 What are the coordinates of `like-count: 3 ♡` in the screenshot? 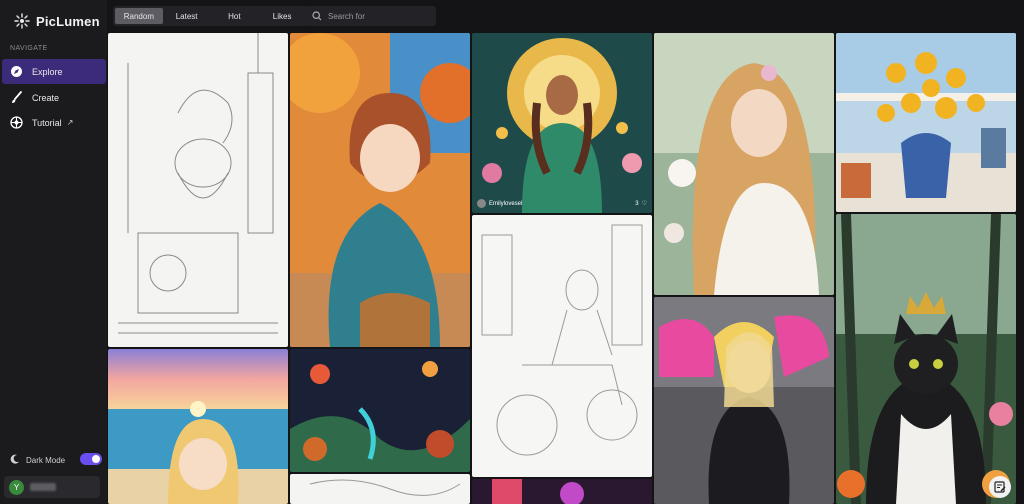 It's located at (641, 204).